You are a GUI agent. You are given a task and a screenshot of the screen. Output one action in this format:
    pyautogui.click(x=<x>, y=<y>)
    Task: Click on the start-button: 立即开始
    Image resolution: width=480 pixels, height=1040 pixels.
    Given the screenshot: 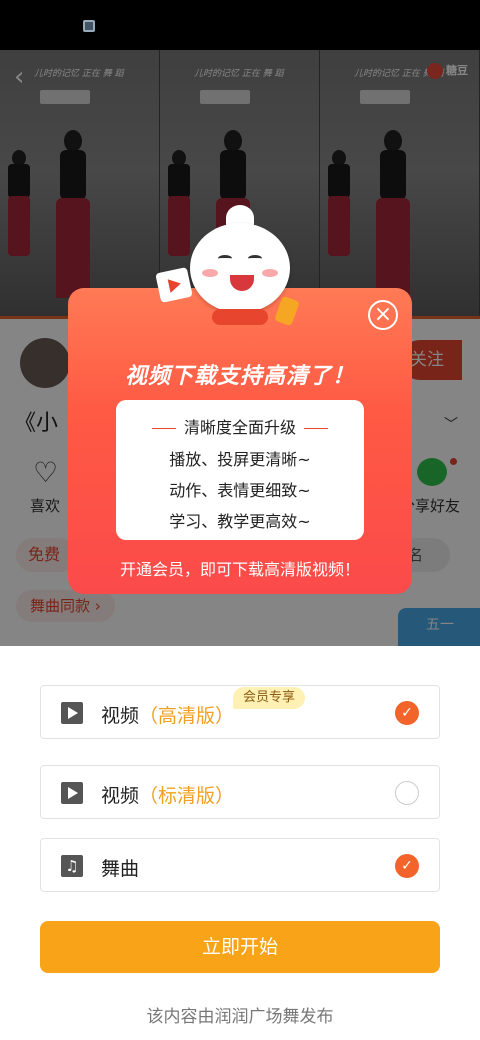 What is the action you would take?
    pyautogui.click(x=240, y=947)
    